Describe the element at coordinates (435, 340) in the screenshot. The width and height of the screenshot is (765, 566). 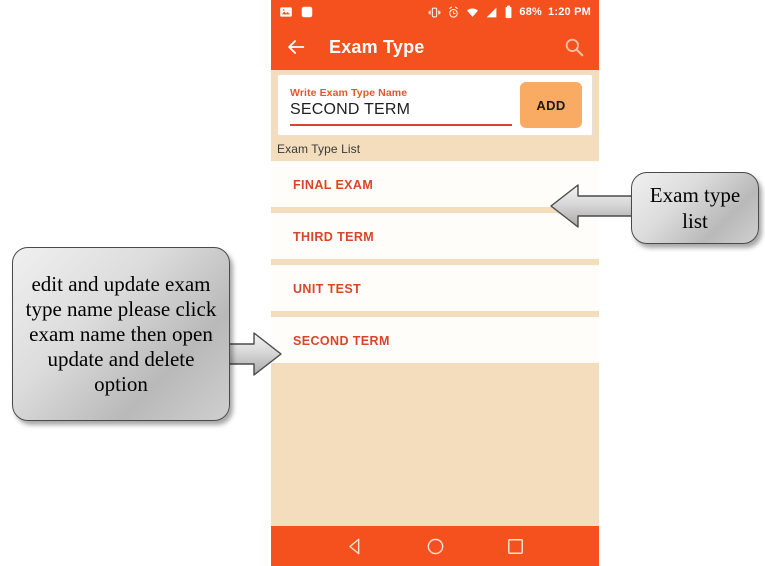
I see `list-item: SECOND TERM` at that location.